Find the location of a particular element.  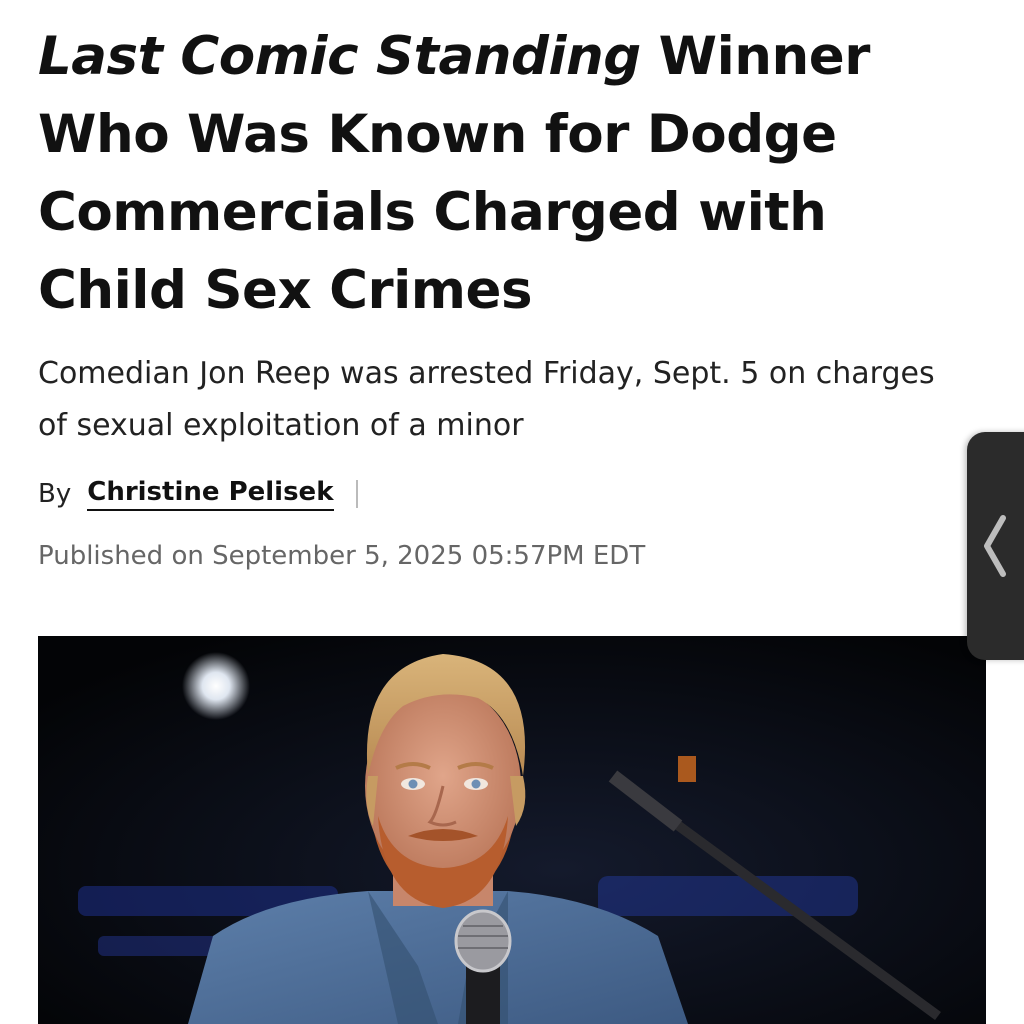

chevron-left-icon is located at coordinates (995, 548).